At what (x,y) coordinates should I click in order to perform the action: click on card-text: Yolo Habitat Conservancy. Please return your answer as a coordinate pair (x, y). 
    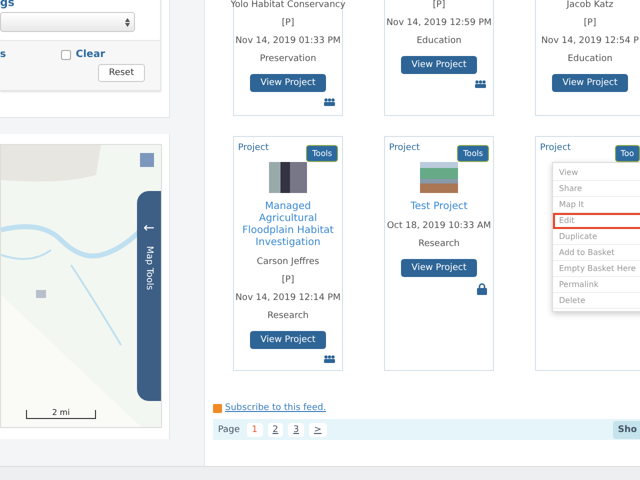
    Looking at the image, I should click on (288, 5).